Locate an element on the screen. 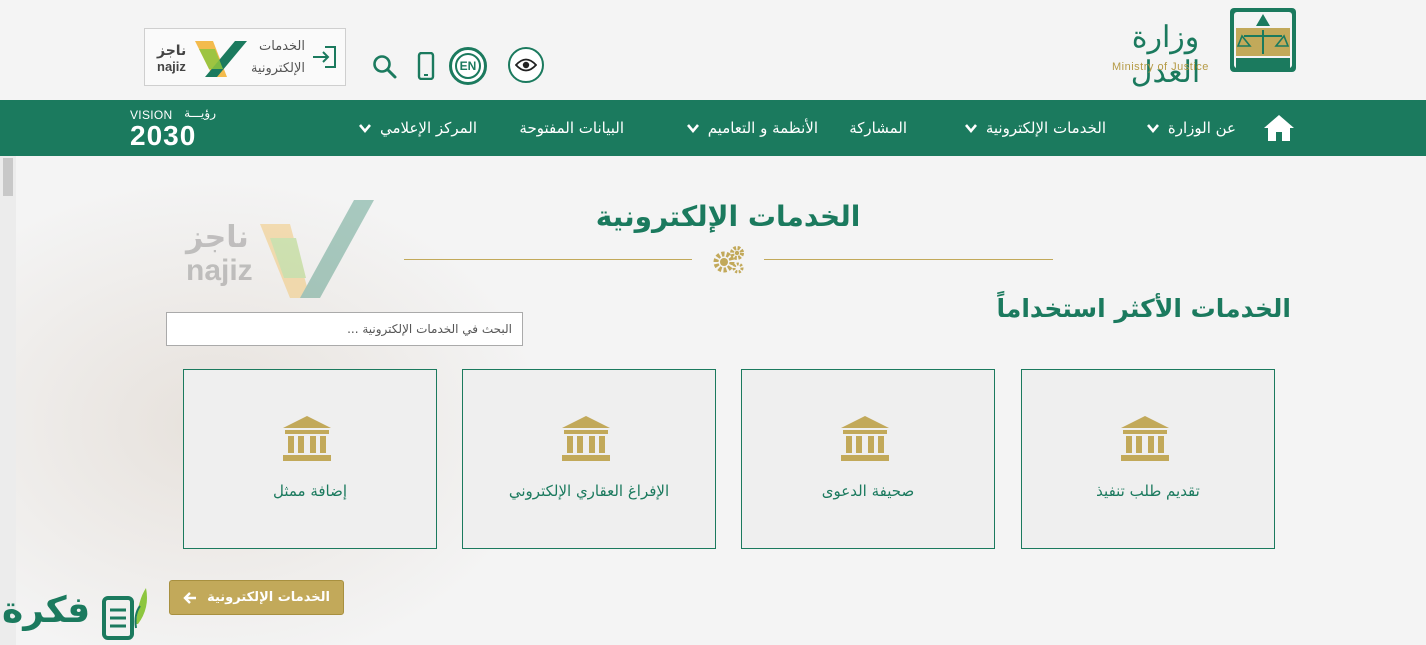 The image size is (1426, 645). vision-2030-logo: VISION رؤيـــة 2030 is located at coordinates (175, 129).